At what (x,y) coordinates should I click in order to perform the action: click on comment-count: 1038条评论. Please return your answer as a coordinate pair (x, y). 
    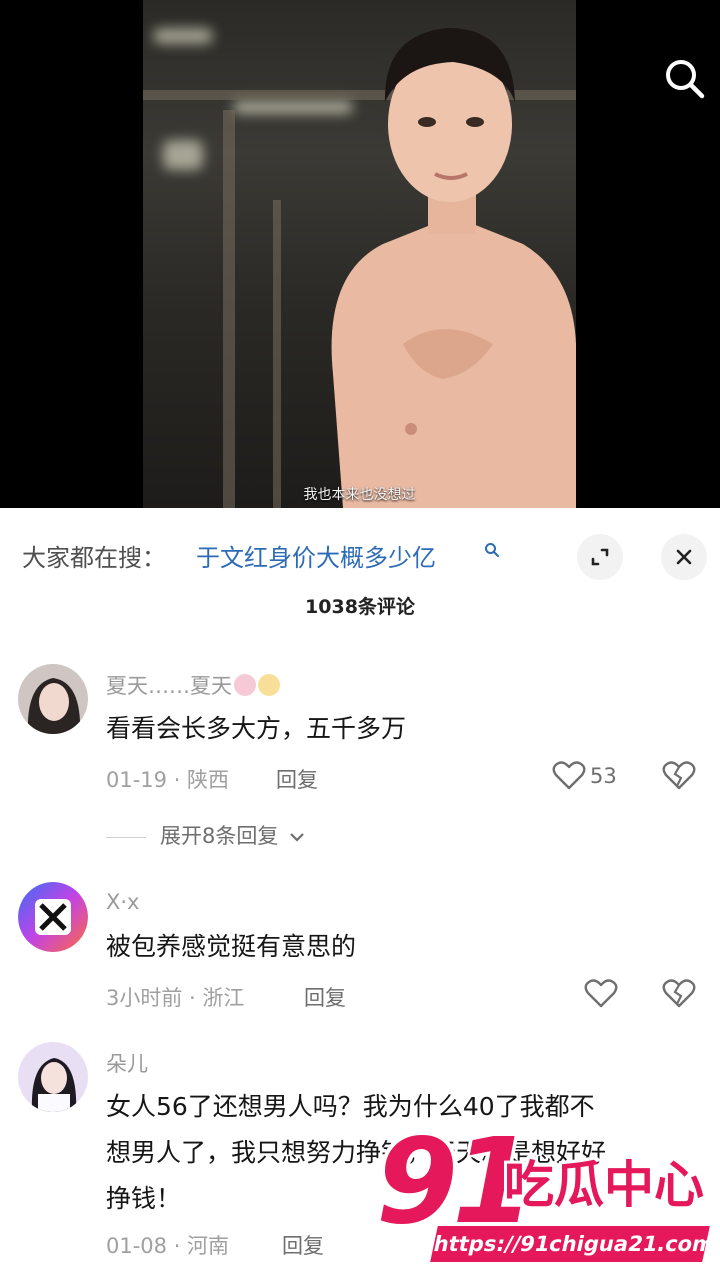
    Looking at the image, I should click on (360, 607).